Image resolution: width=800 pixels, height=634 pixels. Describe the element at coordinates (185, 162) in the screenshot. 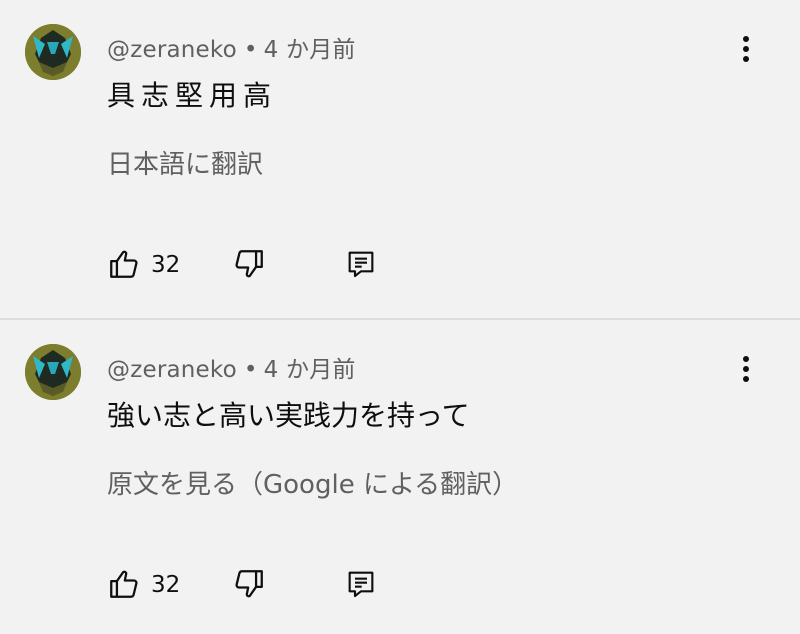

I see `translate-link: 日本語に翻訳` at that location.